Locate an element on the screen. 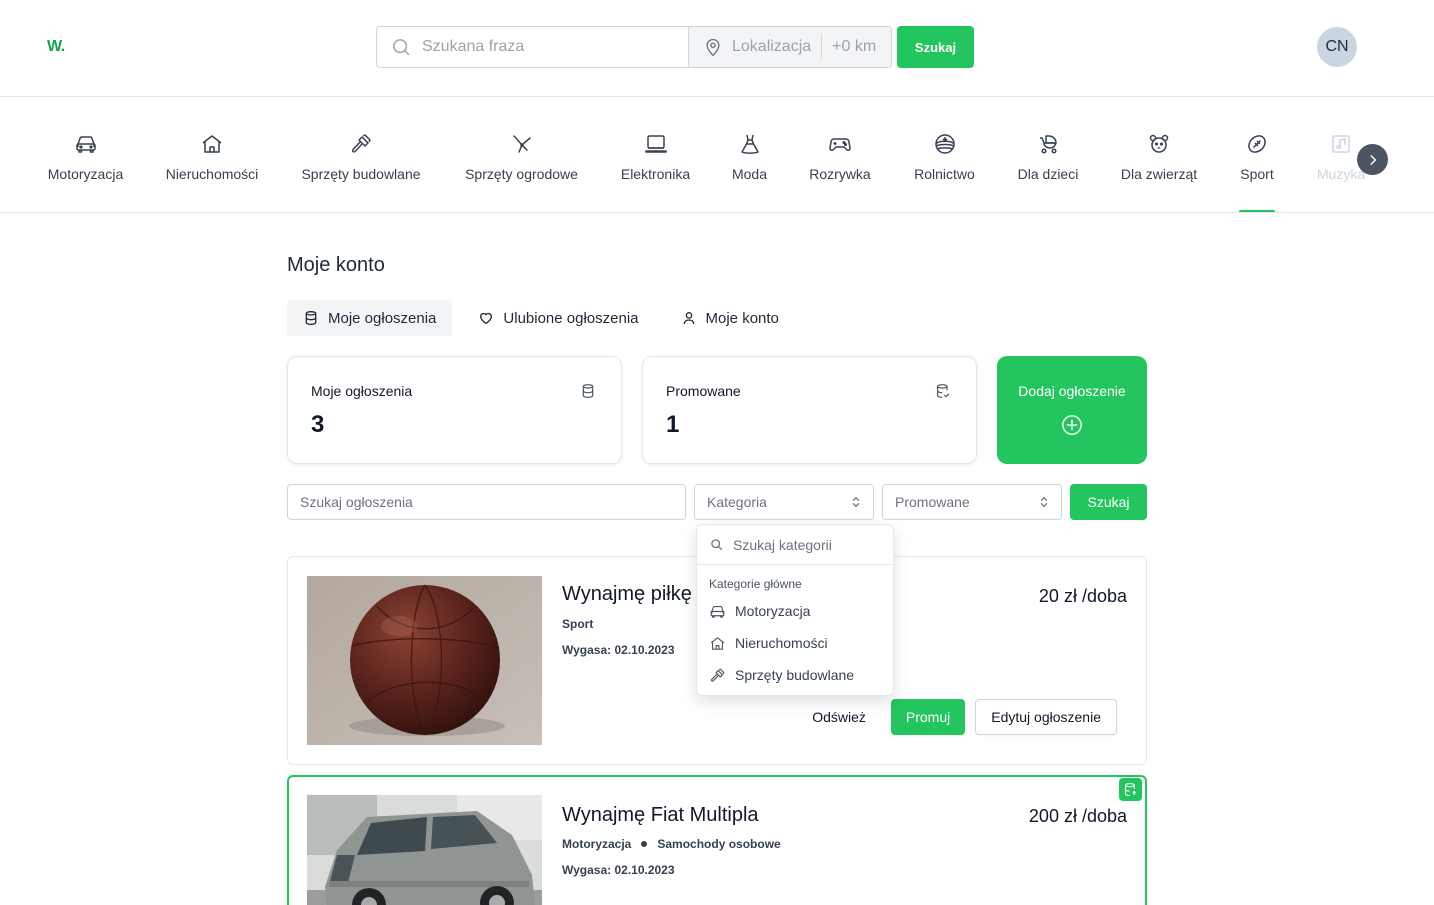 The height and width of the screenshot is (905, 1434). category-dla-zwierzat: Dla zwierząt is located at coordinates (1159, 154).